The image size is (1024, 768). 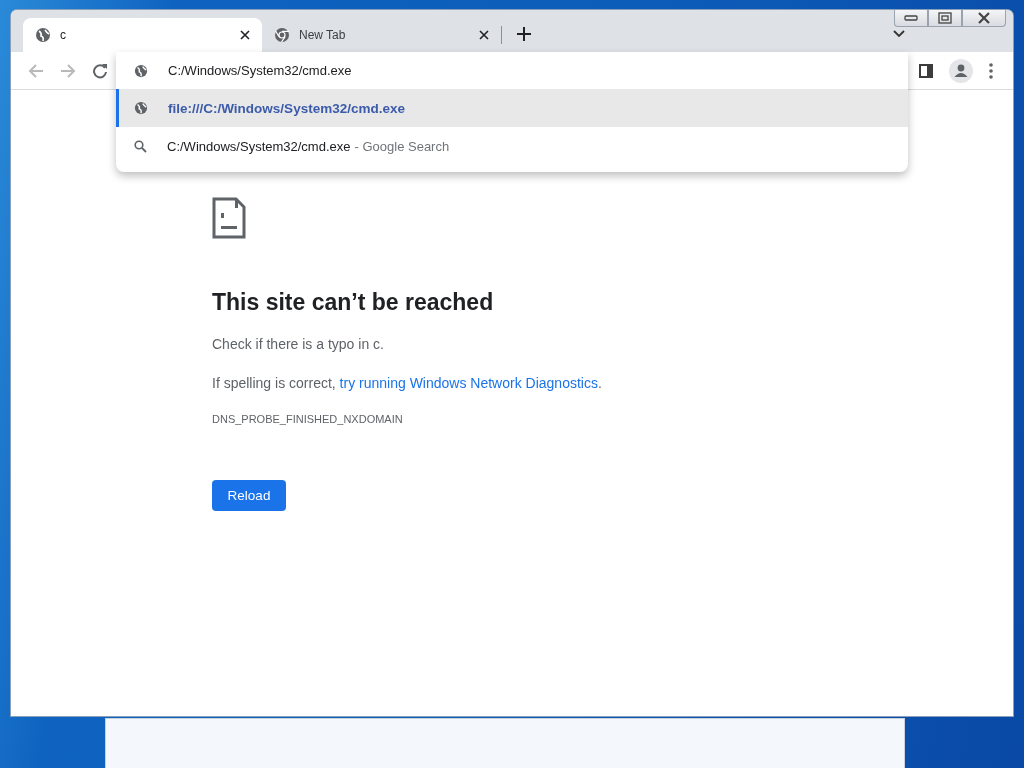 I want to click on error-advice: If spelling is correct, try running Windows Network Diagnostics., so click(x=407, y=383).